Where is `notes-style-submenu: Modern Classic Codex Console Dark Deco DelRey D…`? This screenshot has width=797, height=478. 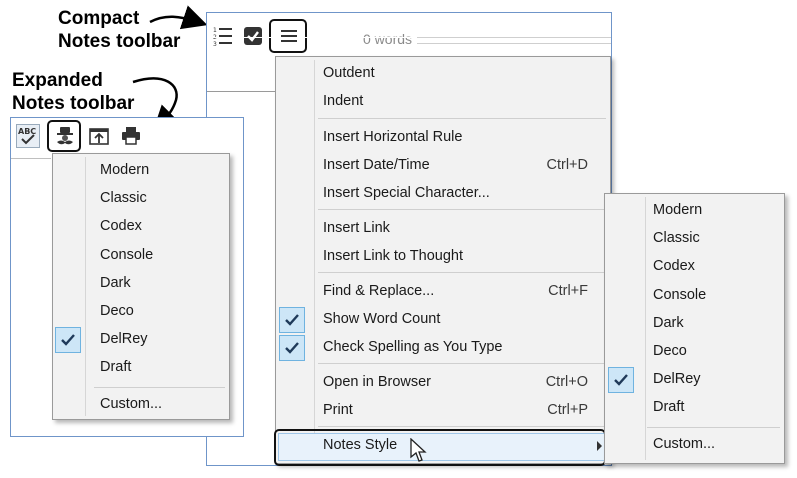
notes-style-submenu: Modern Classic Codex Console Dark Deco DelRey D… is located at coordinates (694, 328).